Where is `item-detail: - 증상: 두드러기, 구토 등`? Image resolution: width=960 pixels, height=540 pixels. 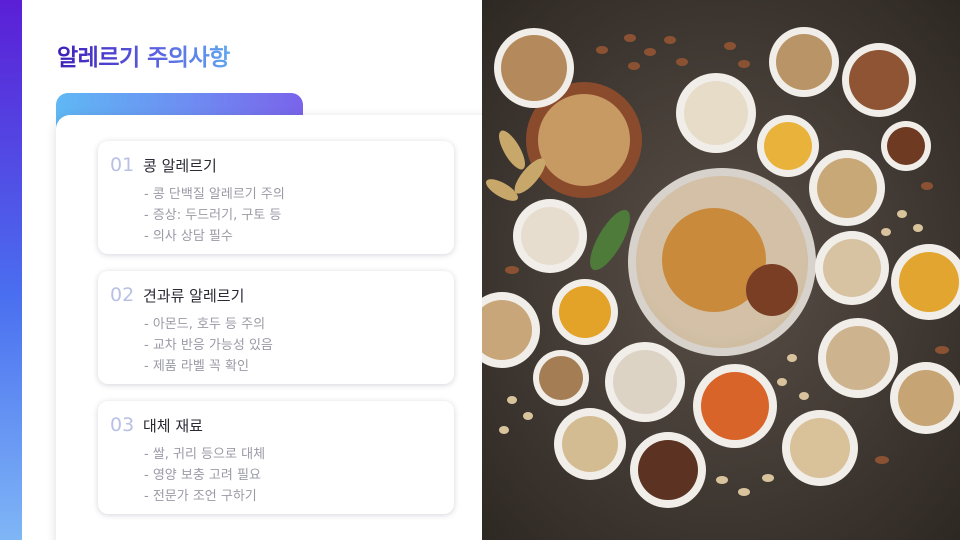 item-detail: - 증상: 두드러기, 구토 등 is located at coordinates (213, 215).